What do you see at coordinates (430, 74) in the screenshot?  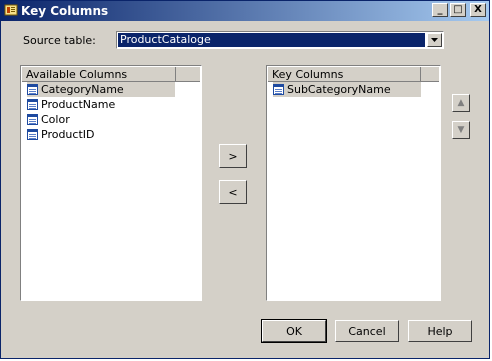 I see `key-columns-header-filler` at bounding box center [430, 74].